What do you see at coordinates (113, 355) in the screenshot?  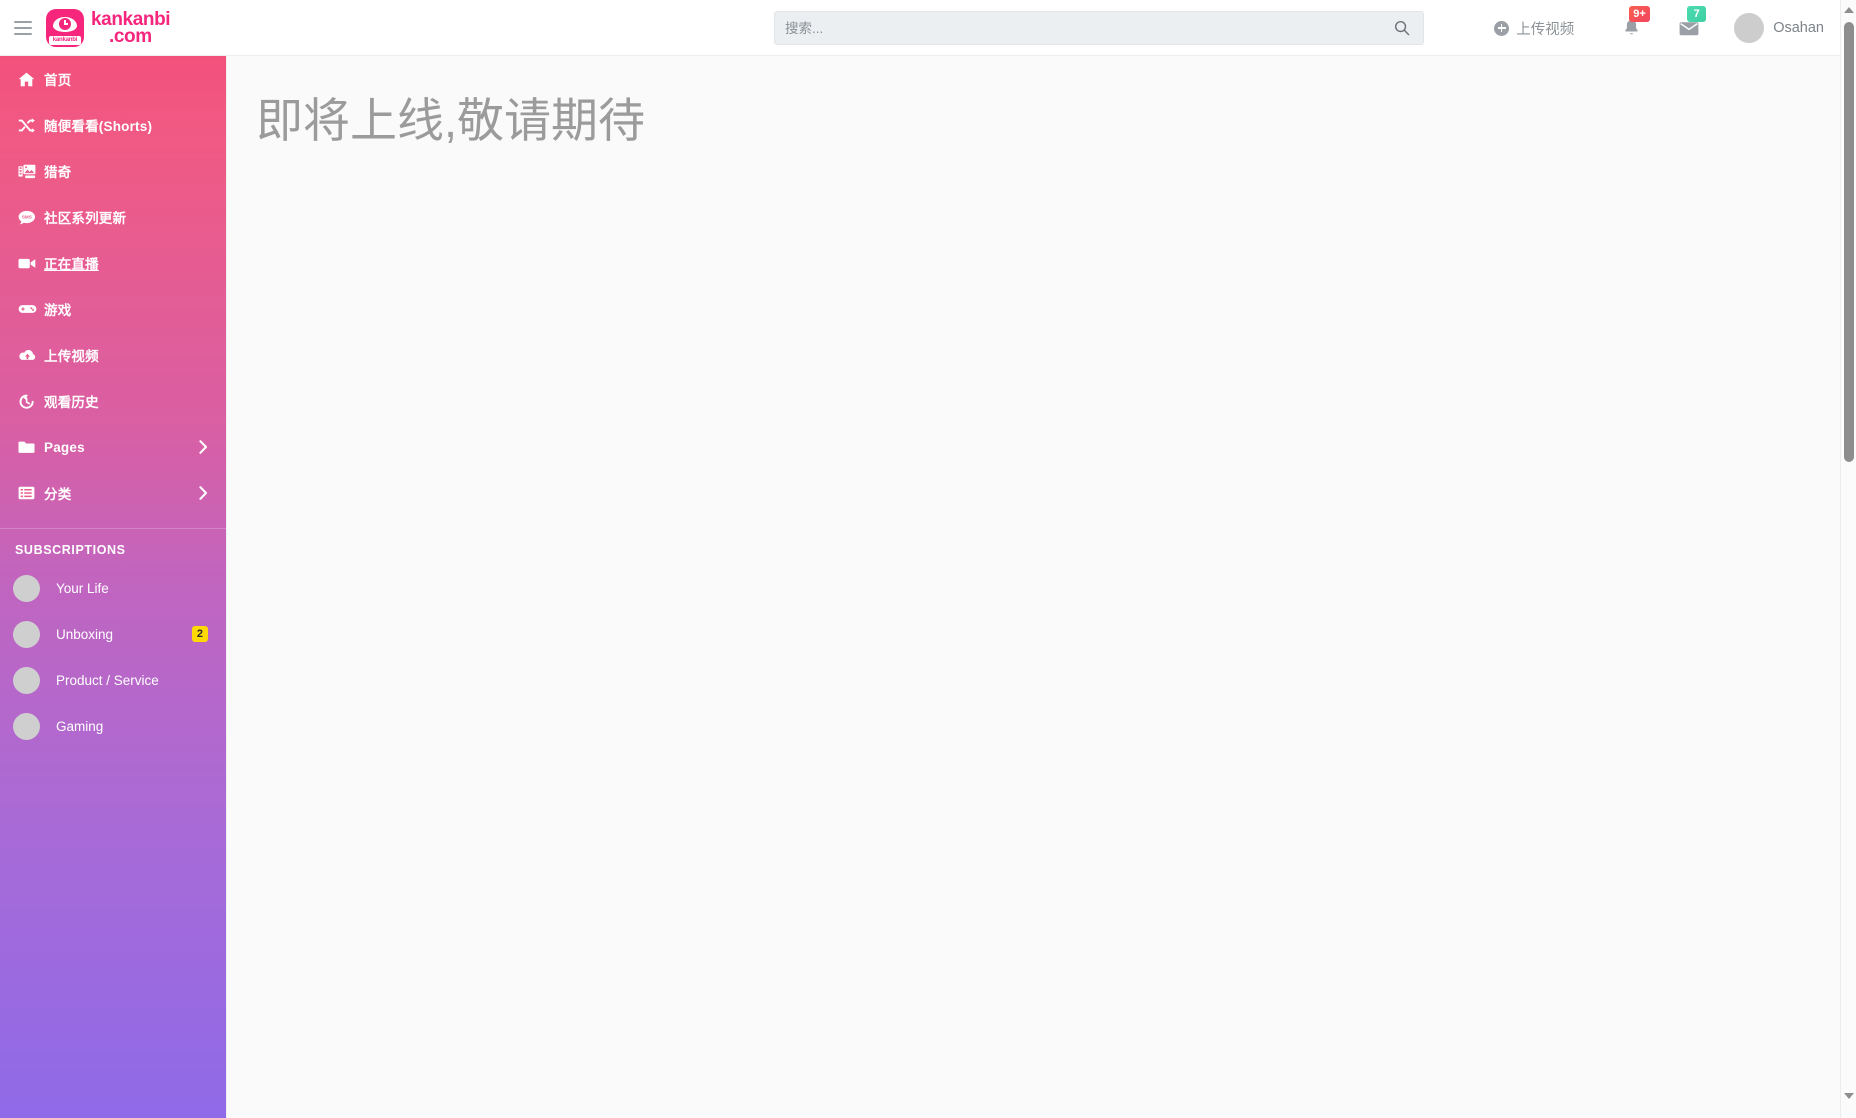 I see `sidebar-item-upload: 上传视频` at bounding box center [113, 355].